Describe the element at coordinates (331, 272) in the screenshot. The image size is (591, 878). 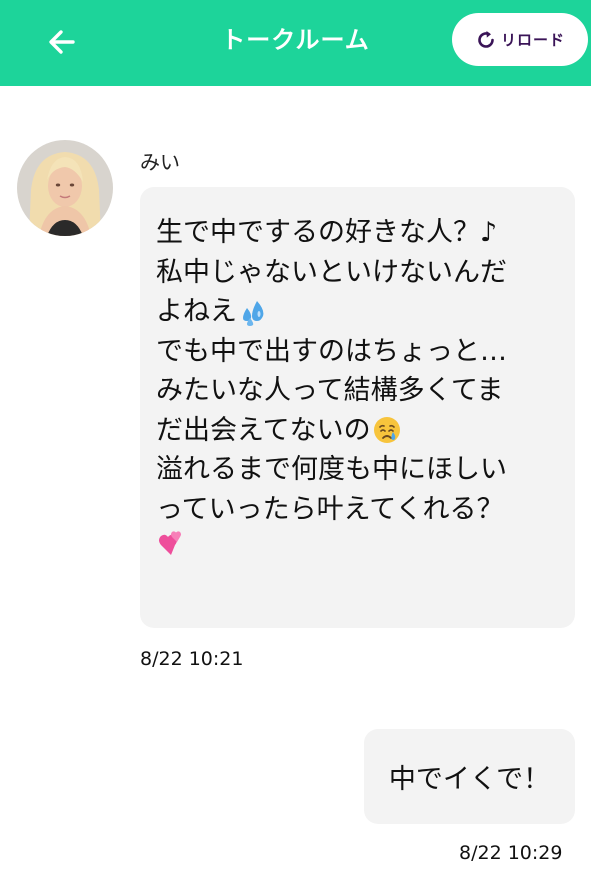
I see `message-line: 私中じゃないといけないんだ` at that location.